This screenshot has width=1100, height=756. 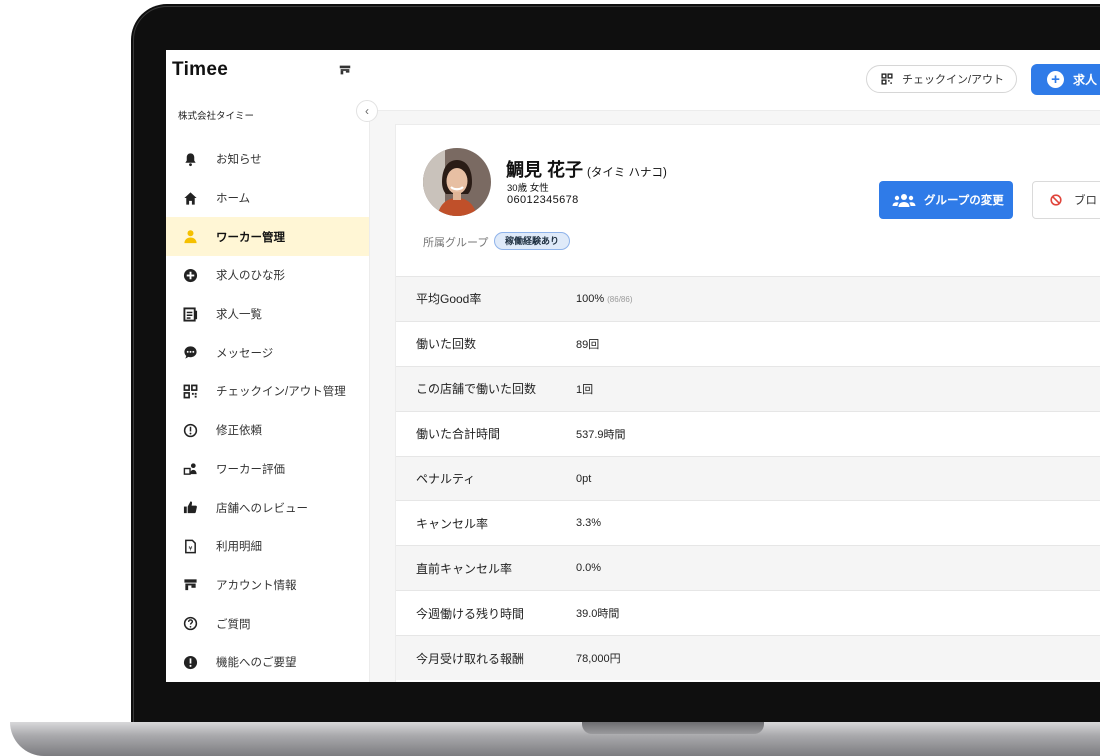 I want to click on stat-value: 89回, so click(x=588, y=344).